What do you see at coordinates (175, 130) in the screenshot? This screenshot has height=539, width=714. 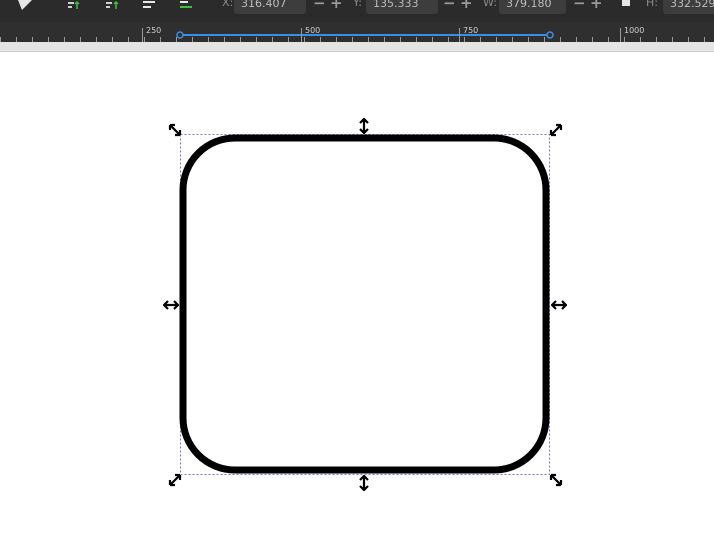 I see `scale-handle-top-left` at bounding box center [175, 130].